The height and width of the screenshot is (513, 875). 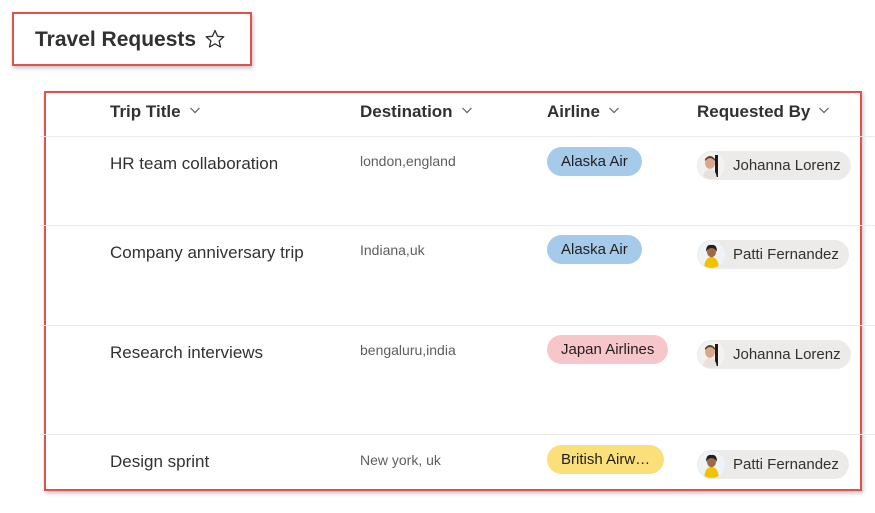 I want to click on column-header-trip-title: Trip Title, so click(x=155, y=112).